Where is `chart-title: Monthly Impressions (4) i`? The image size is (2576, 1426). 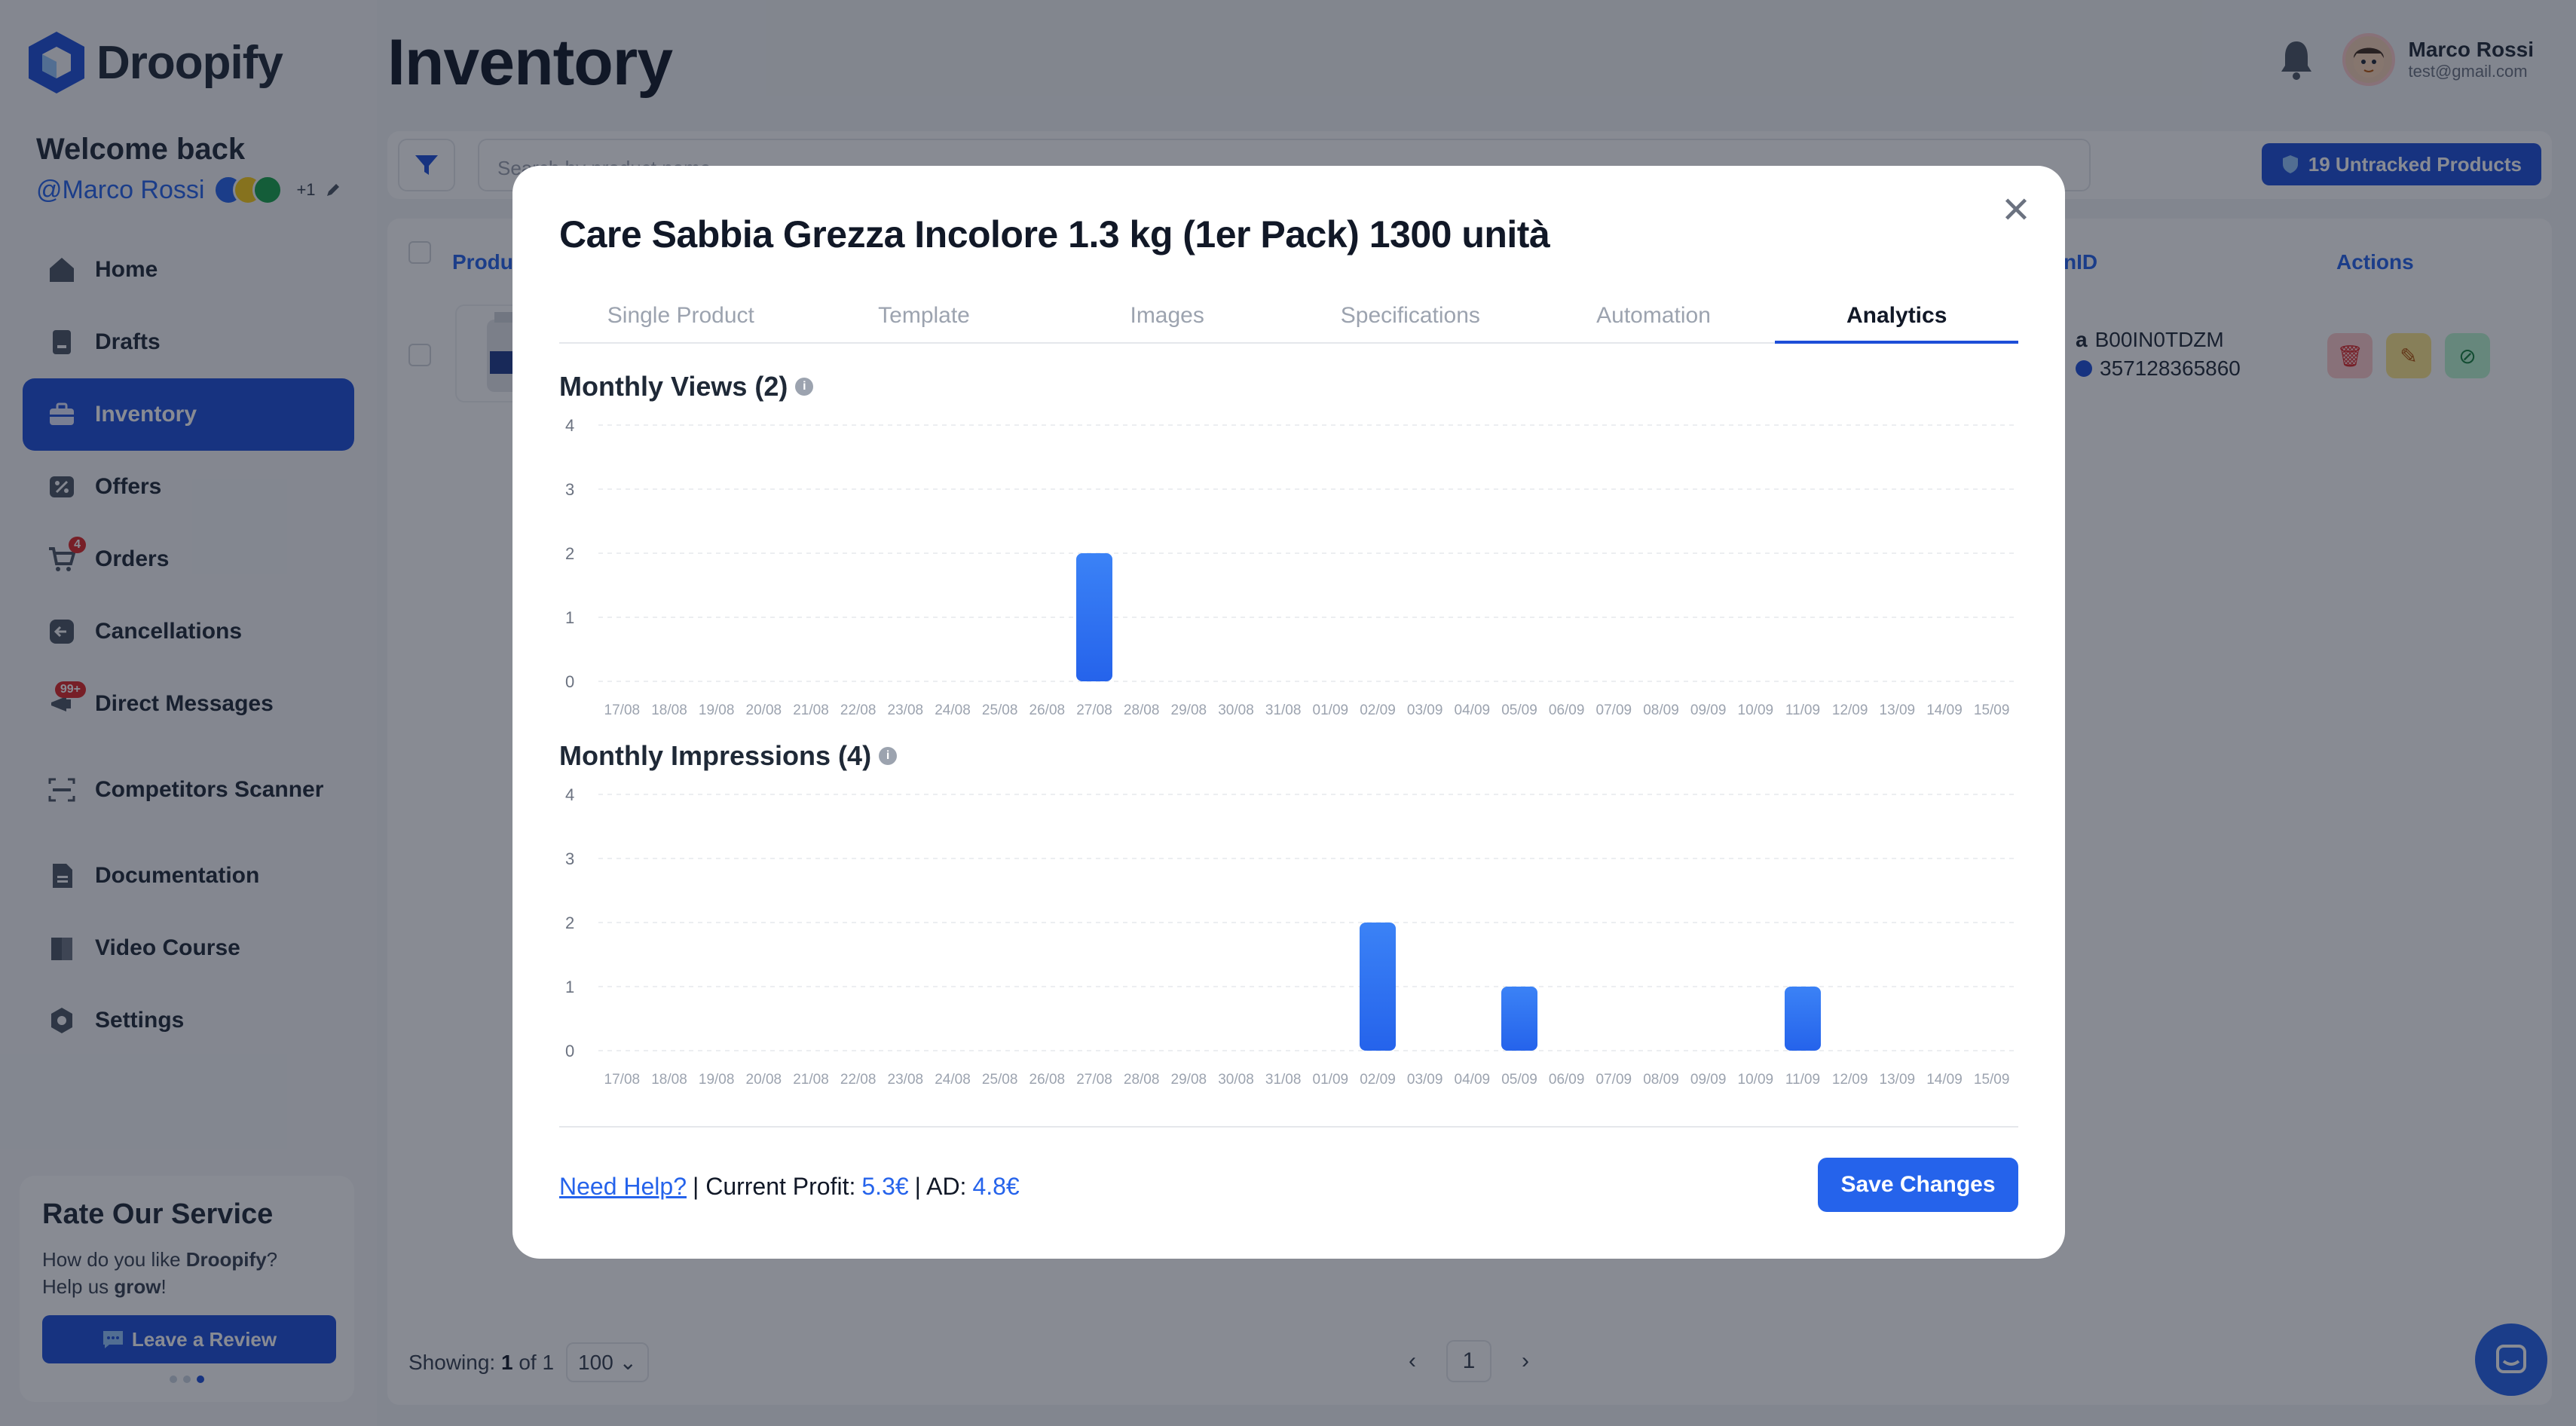
chart-title: Monthly Impressions (4) i is located at coordinates (1288, 756).